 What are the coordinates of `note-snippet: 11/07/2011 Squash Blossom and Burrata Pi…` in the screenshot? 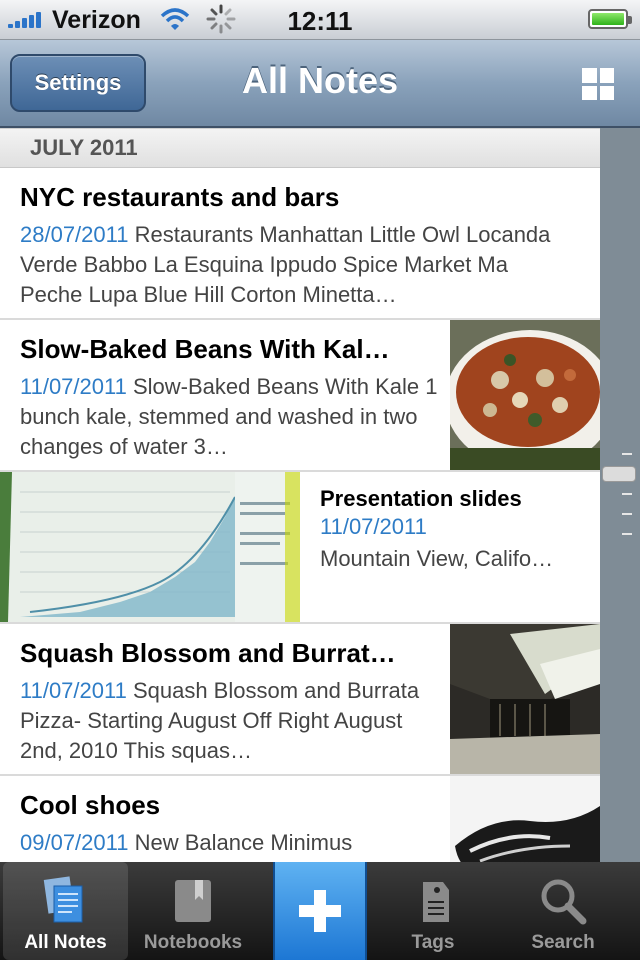 It's located at (220, 720).